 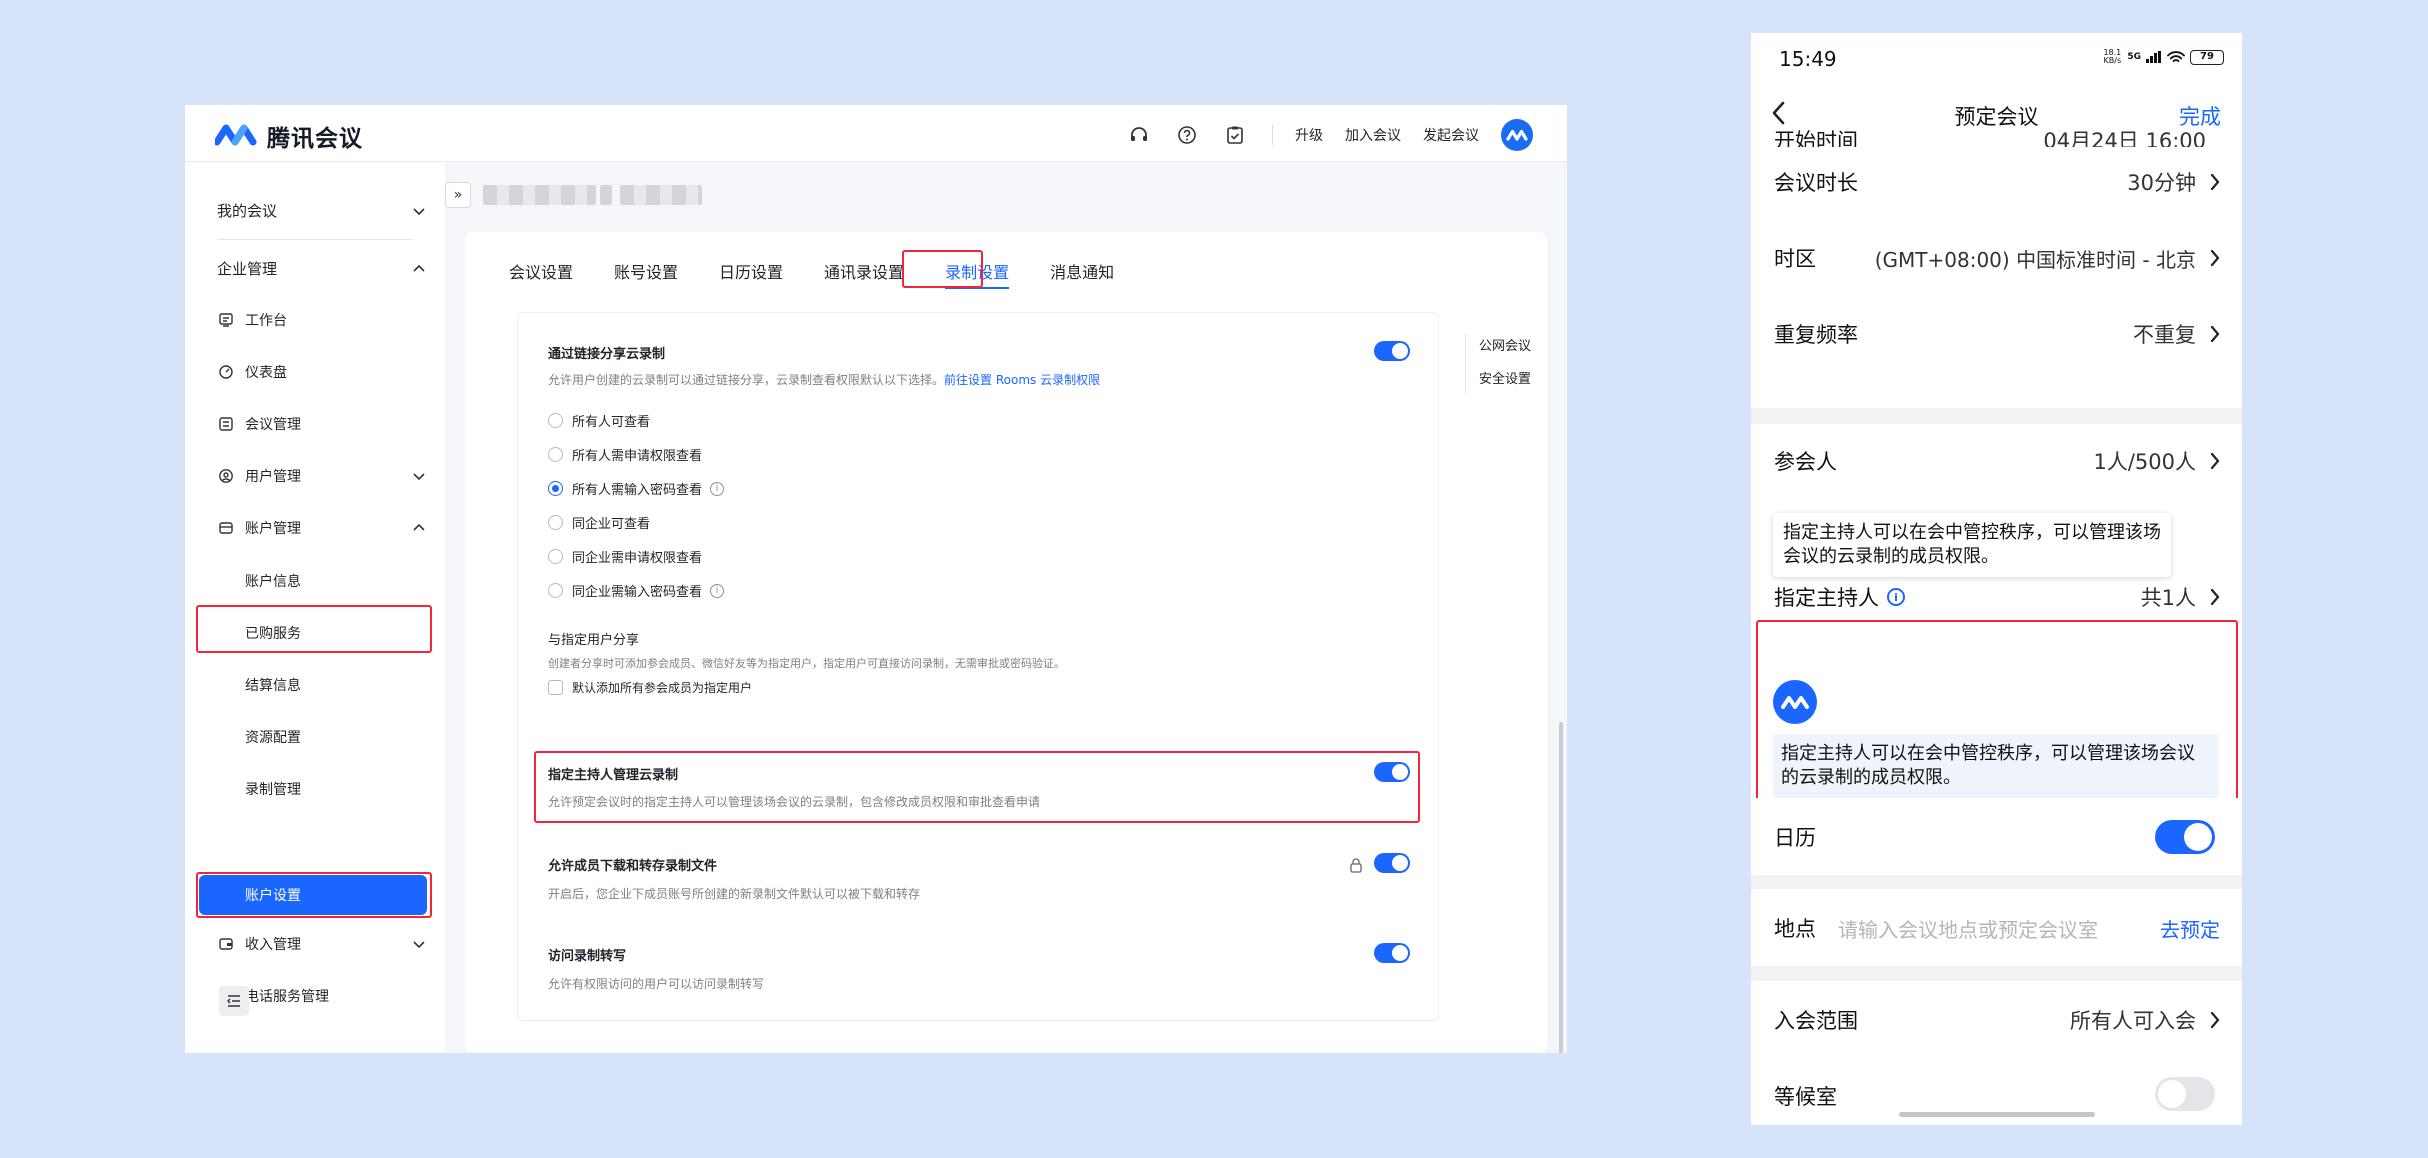 I want to click on radio-company-password: 同企业需输入密码查看 i, so click(x=636, y=590).